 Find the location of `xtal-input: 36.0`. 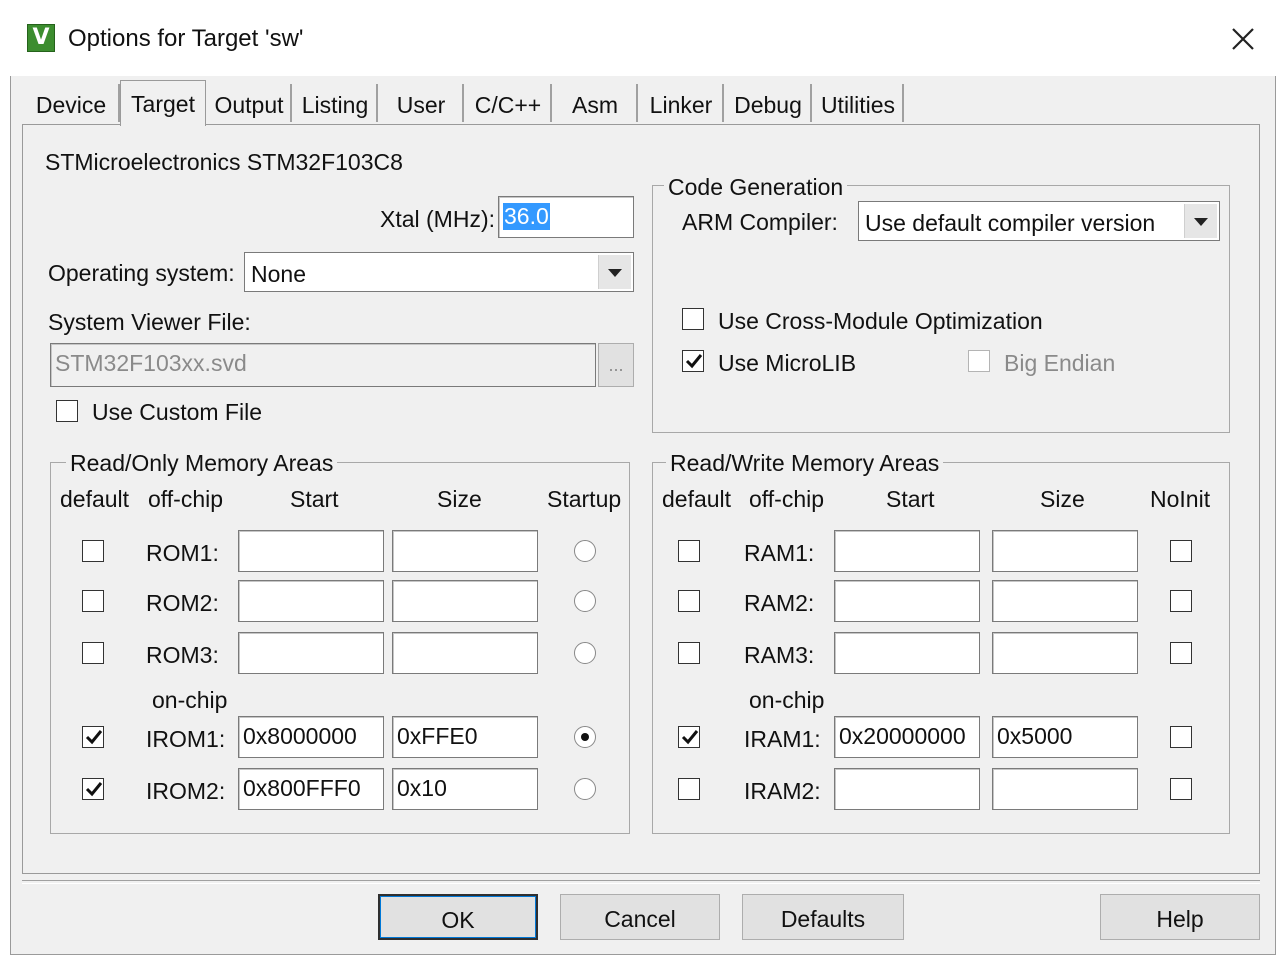

xtal-input: 36.0 is located at coordinates (566, 217).